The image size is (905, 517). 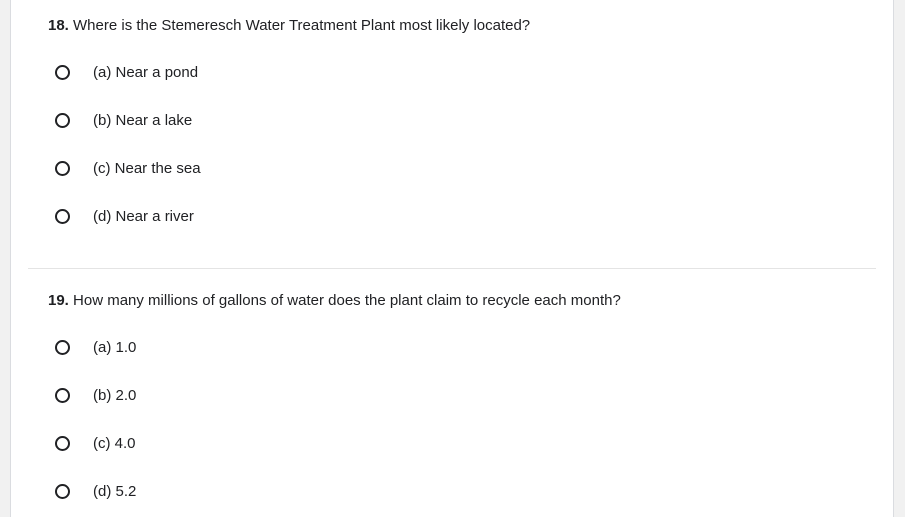 I want to click on option-label: (d) 5.2, so click(x=115, y=491).